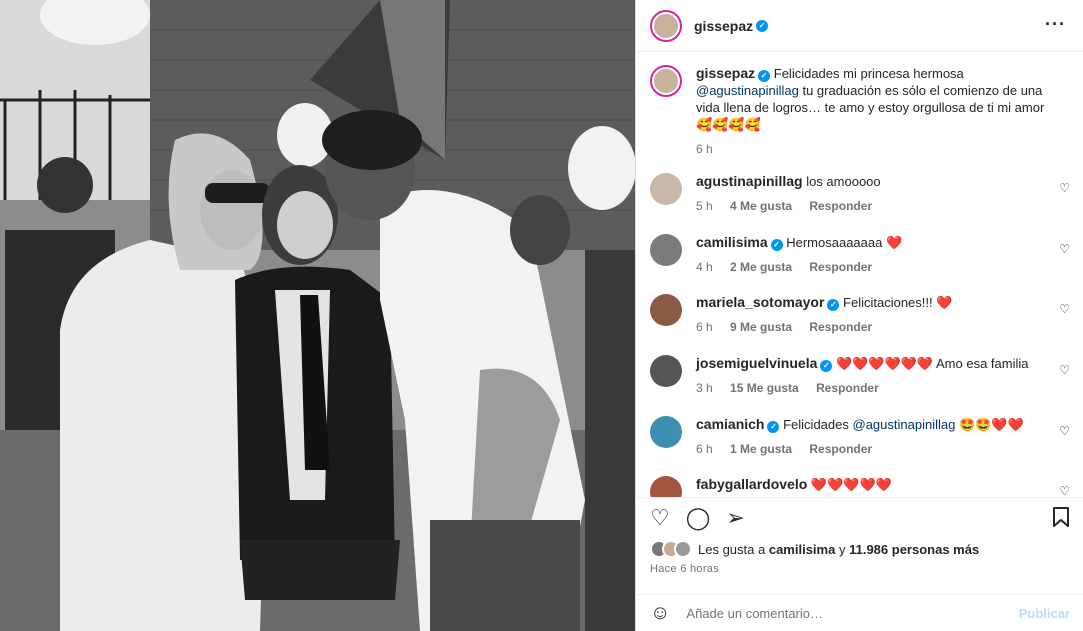 The image size is (1083, 631). I want to click on comment-text: Felicitaciones!!! ❤️, so click(898, 302).